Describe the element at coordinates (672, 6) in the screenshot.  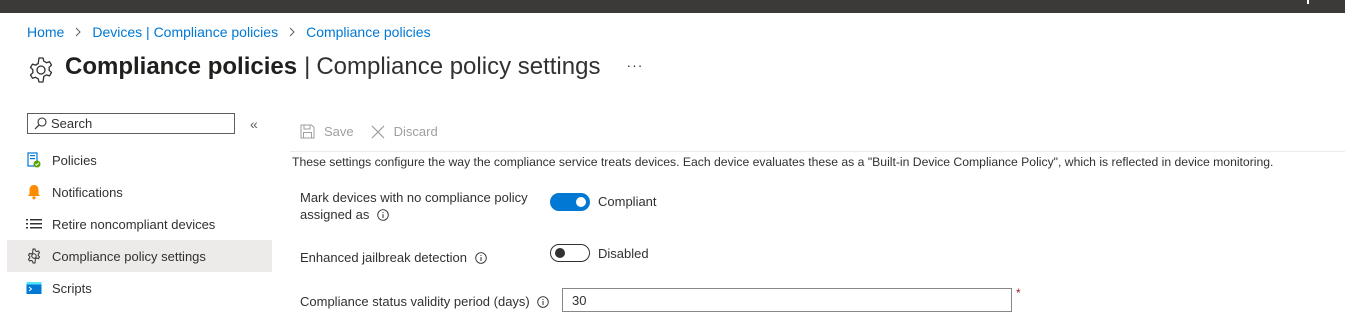
I see `top-bar` at that location.